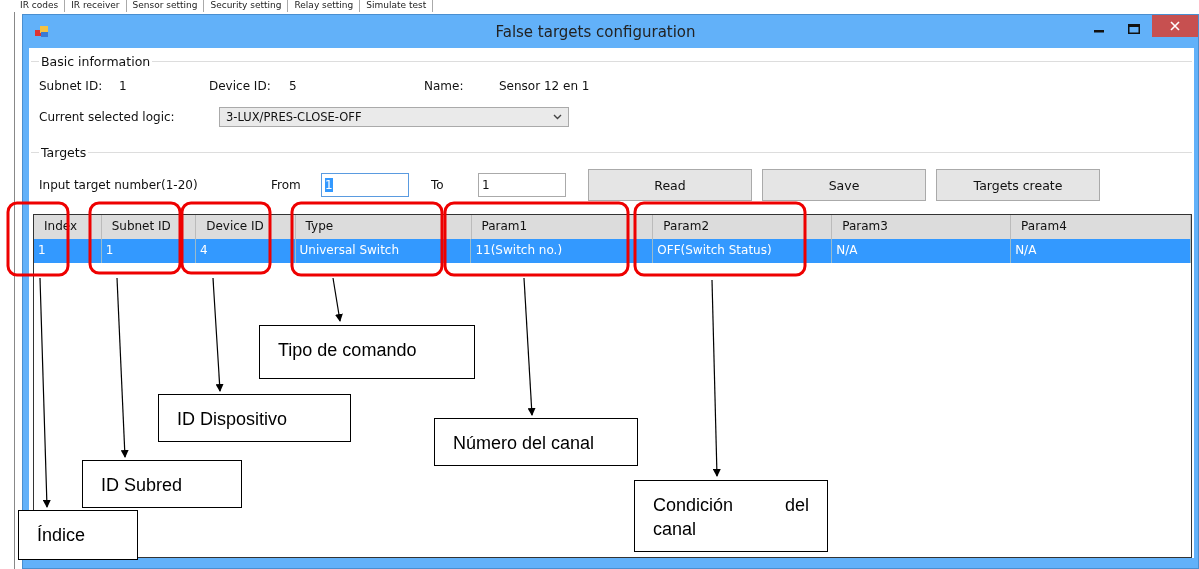 The width and height of the screenshot is (1199, 569). I want to click on field-label: Name:, so click(444, 86).